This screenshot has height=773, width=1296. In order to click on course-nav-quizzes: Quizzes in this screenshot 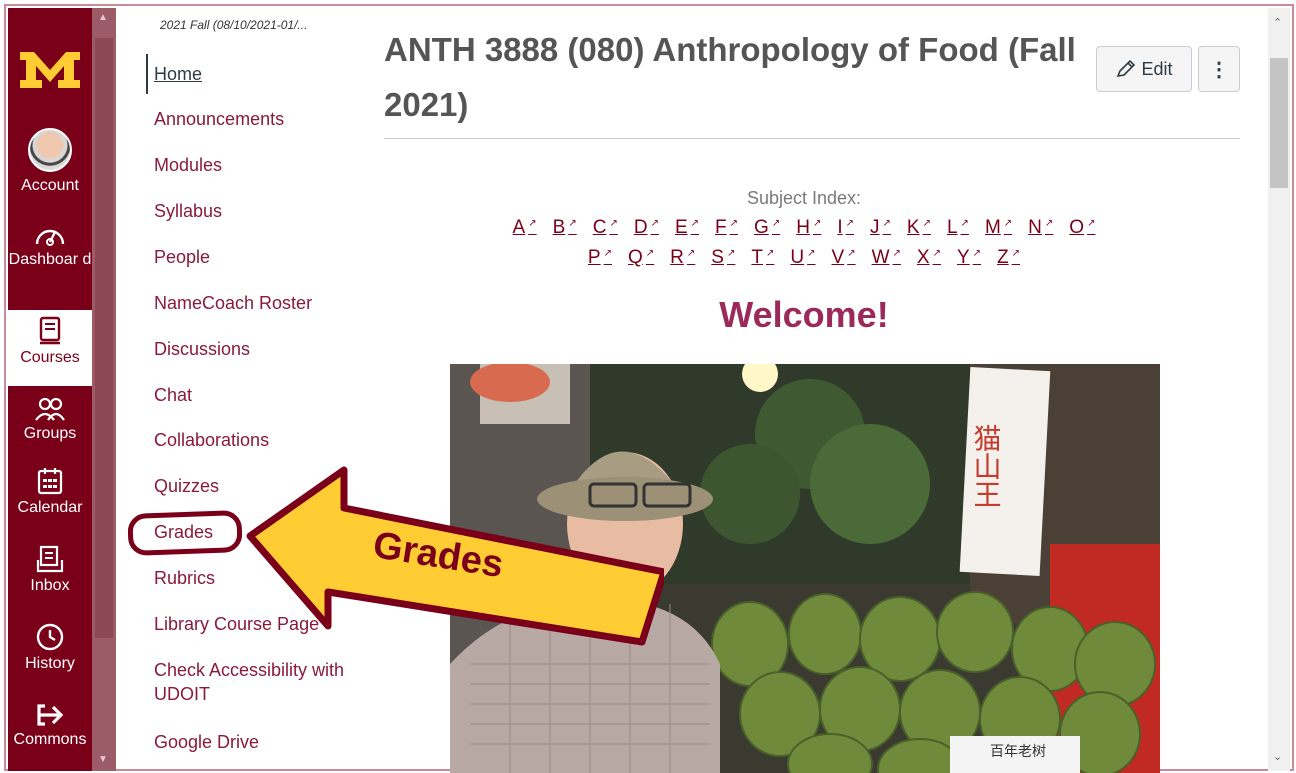, I will do `click(186, 486)`.